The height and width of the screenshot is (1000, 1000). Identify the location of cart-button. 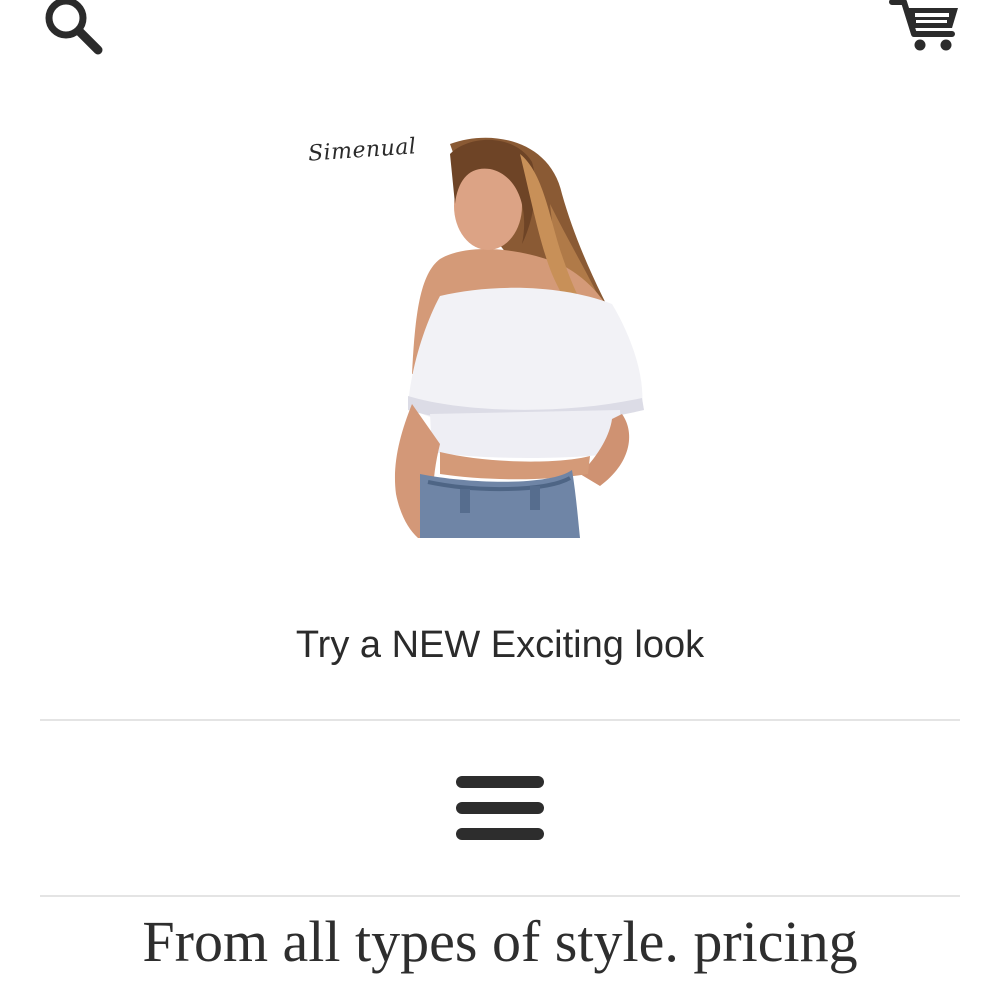
(926, 27).